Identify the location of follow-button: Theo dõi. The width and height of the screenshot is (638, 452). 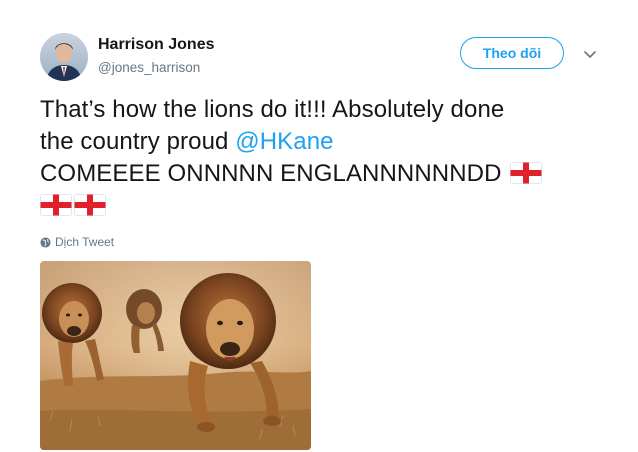
(512, 53).